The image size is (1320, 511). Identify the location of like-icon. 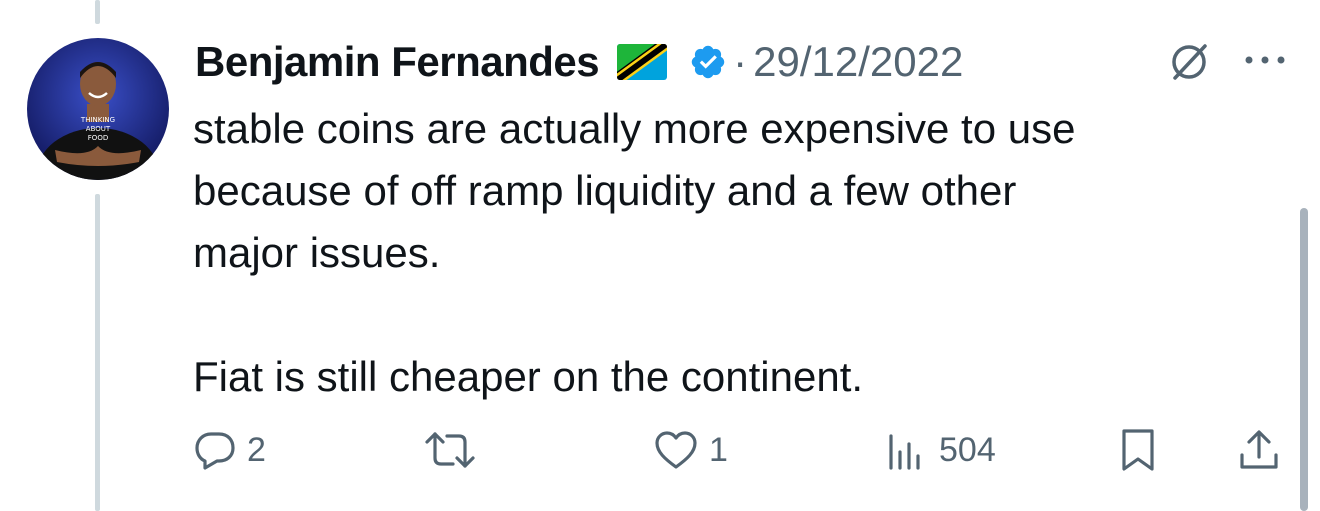
(676, 450).